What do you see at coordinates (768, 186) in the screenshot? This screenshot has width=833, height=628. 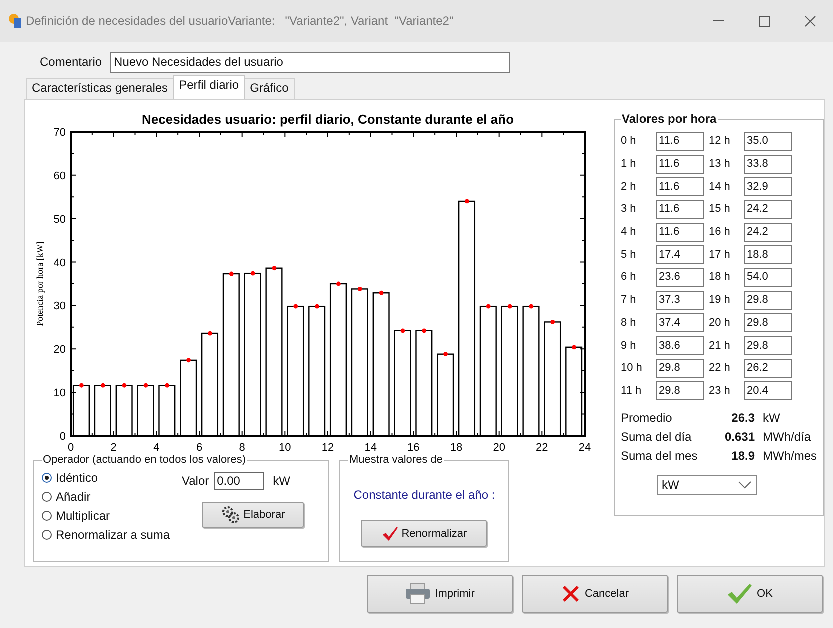 I see `hour-value-field: 32.9` at bounding box center [768, 186].